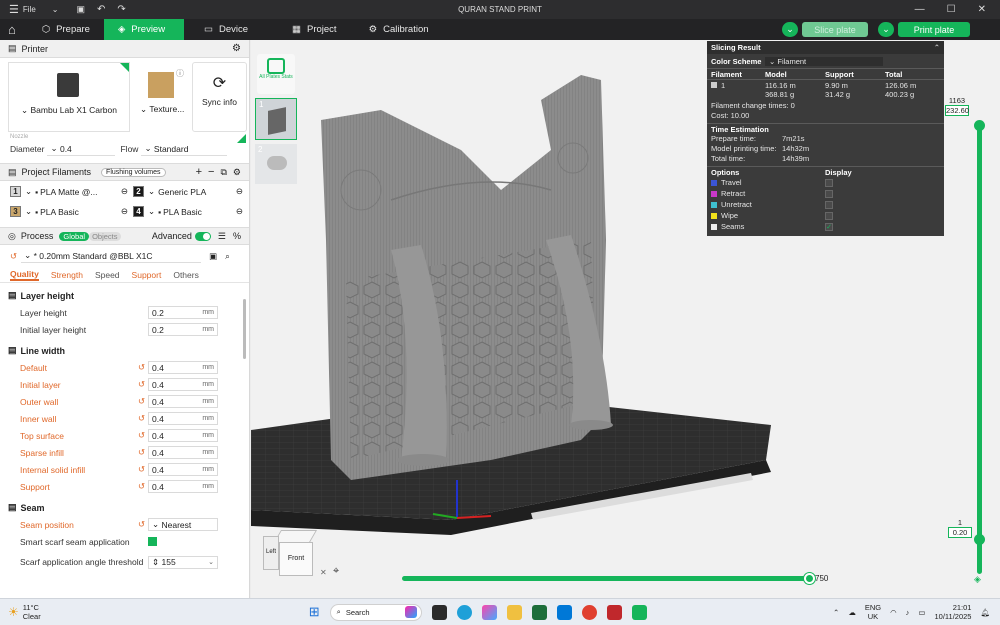 The width and height of the screenshot is (1000, 625). What do you see at coordinates (397, 29) in the screenshot?
I see `tab-calibration: ⚙ Calibration` at bounding box center [397, 29].